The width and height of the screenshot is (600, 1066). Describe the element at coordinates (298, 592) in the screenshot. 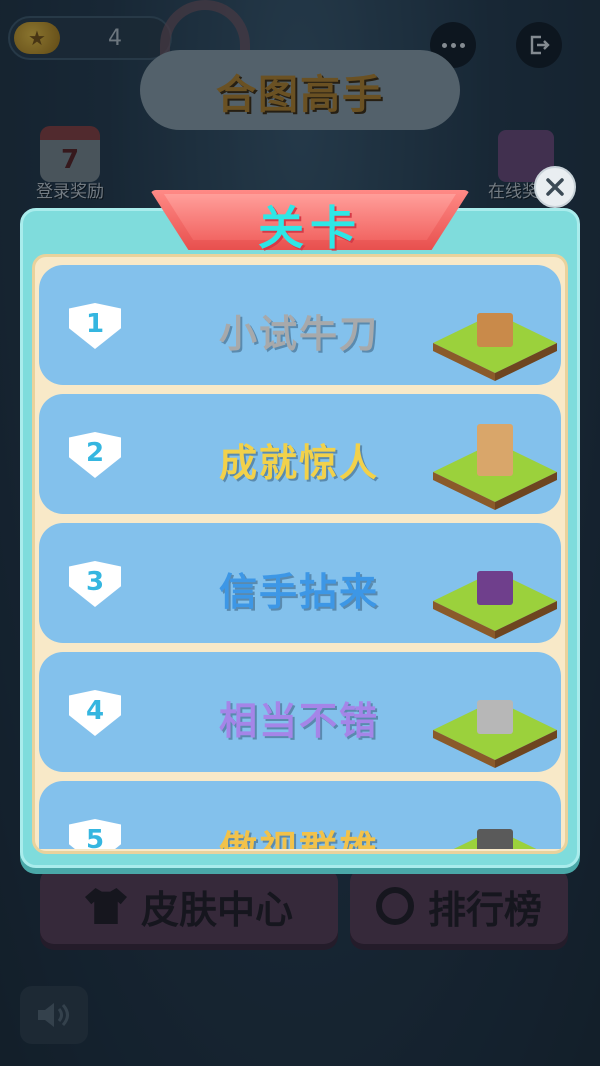

I see `level-name: 信手拈来` at that location.